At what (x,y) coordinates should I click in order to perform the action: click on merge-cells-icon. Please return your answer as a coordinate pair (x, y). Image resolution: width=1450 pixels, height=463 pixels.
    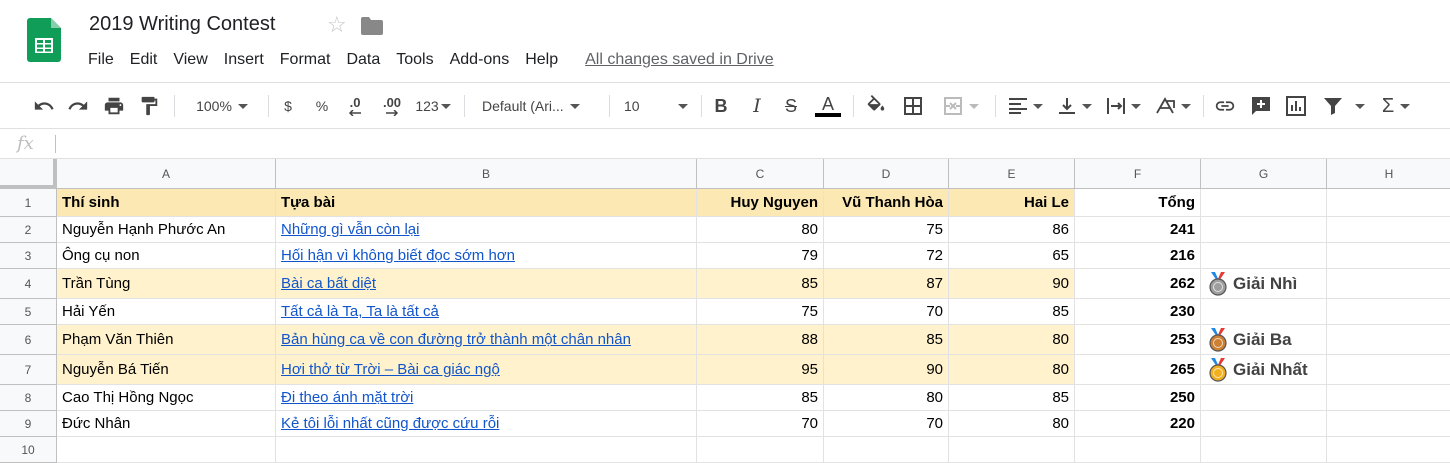
    Looking at the image, I should click on (961, 106).